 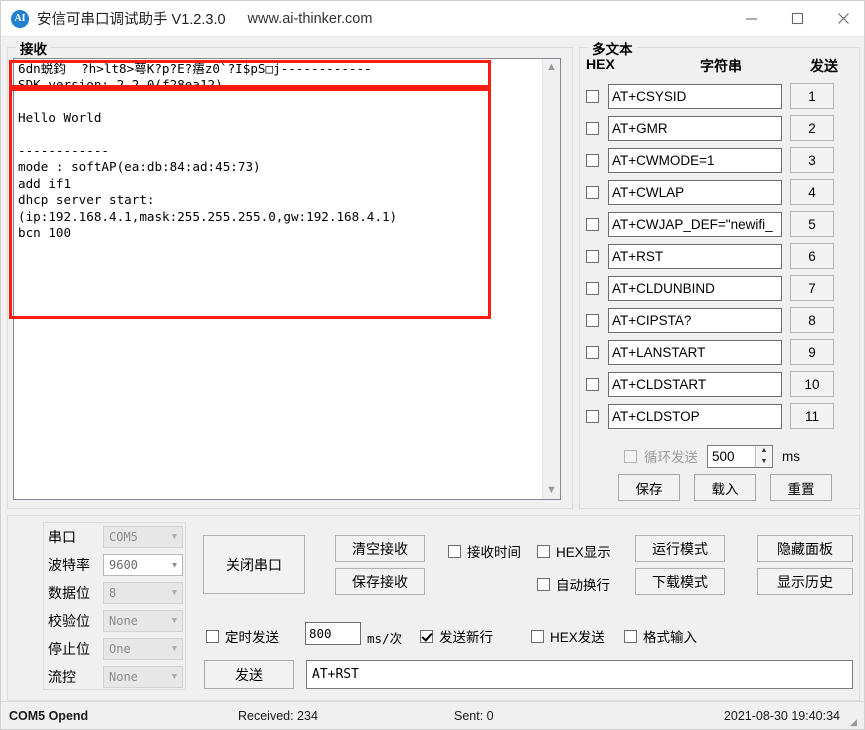 I want to click on send-button: 发送, so click(x=249, y=674).